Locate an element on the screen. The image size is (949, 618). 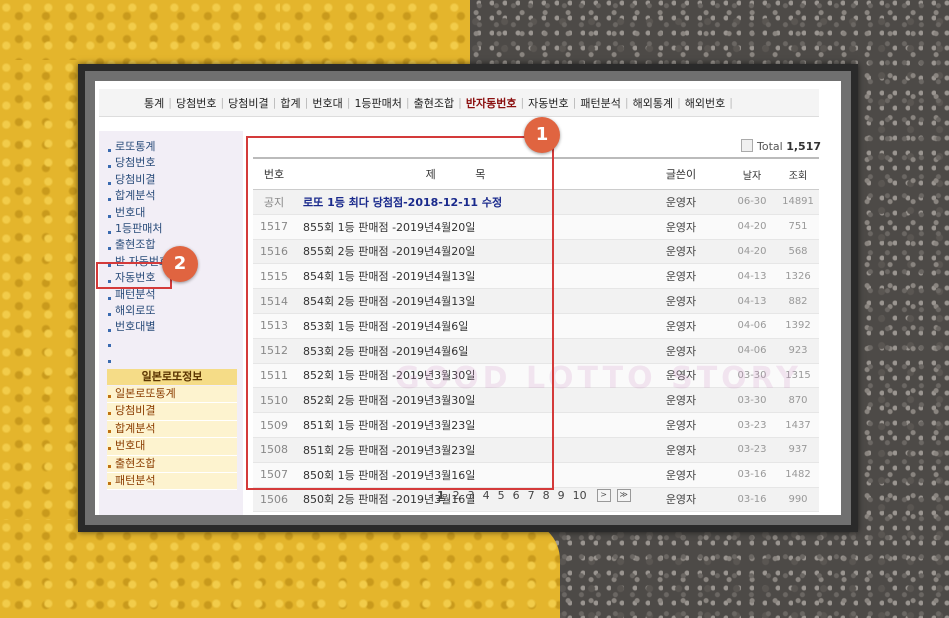
post-title-link: 850회 1등 판매점 -2019년3월16일 is located at coordinates (465, 475).